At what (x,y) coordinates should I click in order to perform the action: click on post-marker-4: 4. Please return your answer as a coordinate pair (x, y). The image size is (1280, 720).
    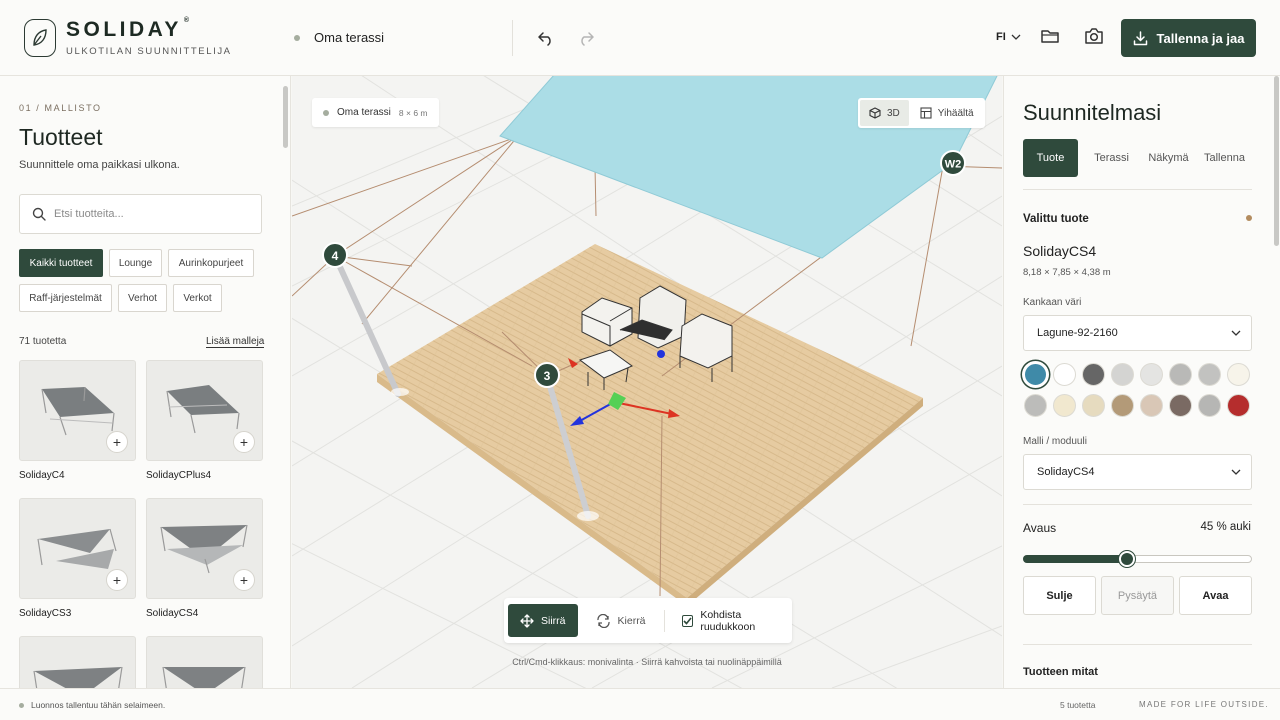
    Looking at the image, I should click on (335, 255).